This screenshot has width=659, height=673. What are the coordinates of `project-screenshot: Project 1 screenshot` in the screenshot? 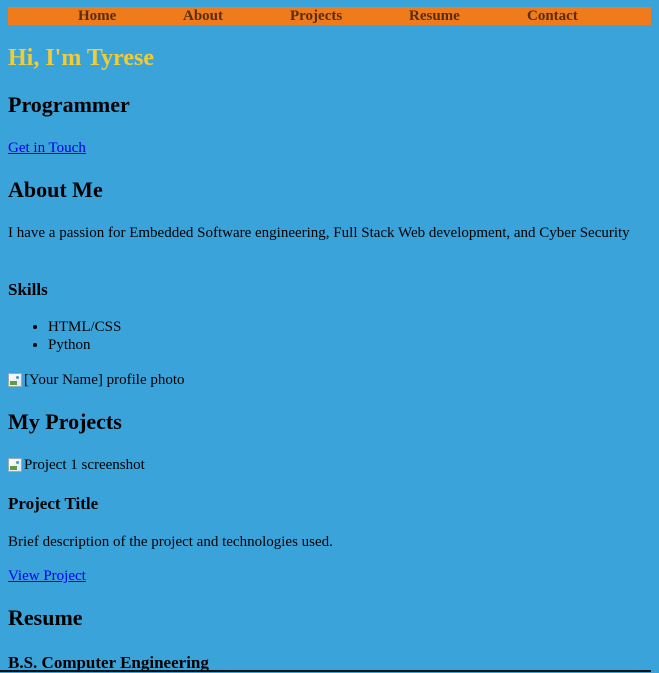 It's located at (76, 465).